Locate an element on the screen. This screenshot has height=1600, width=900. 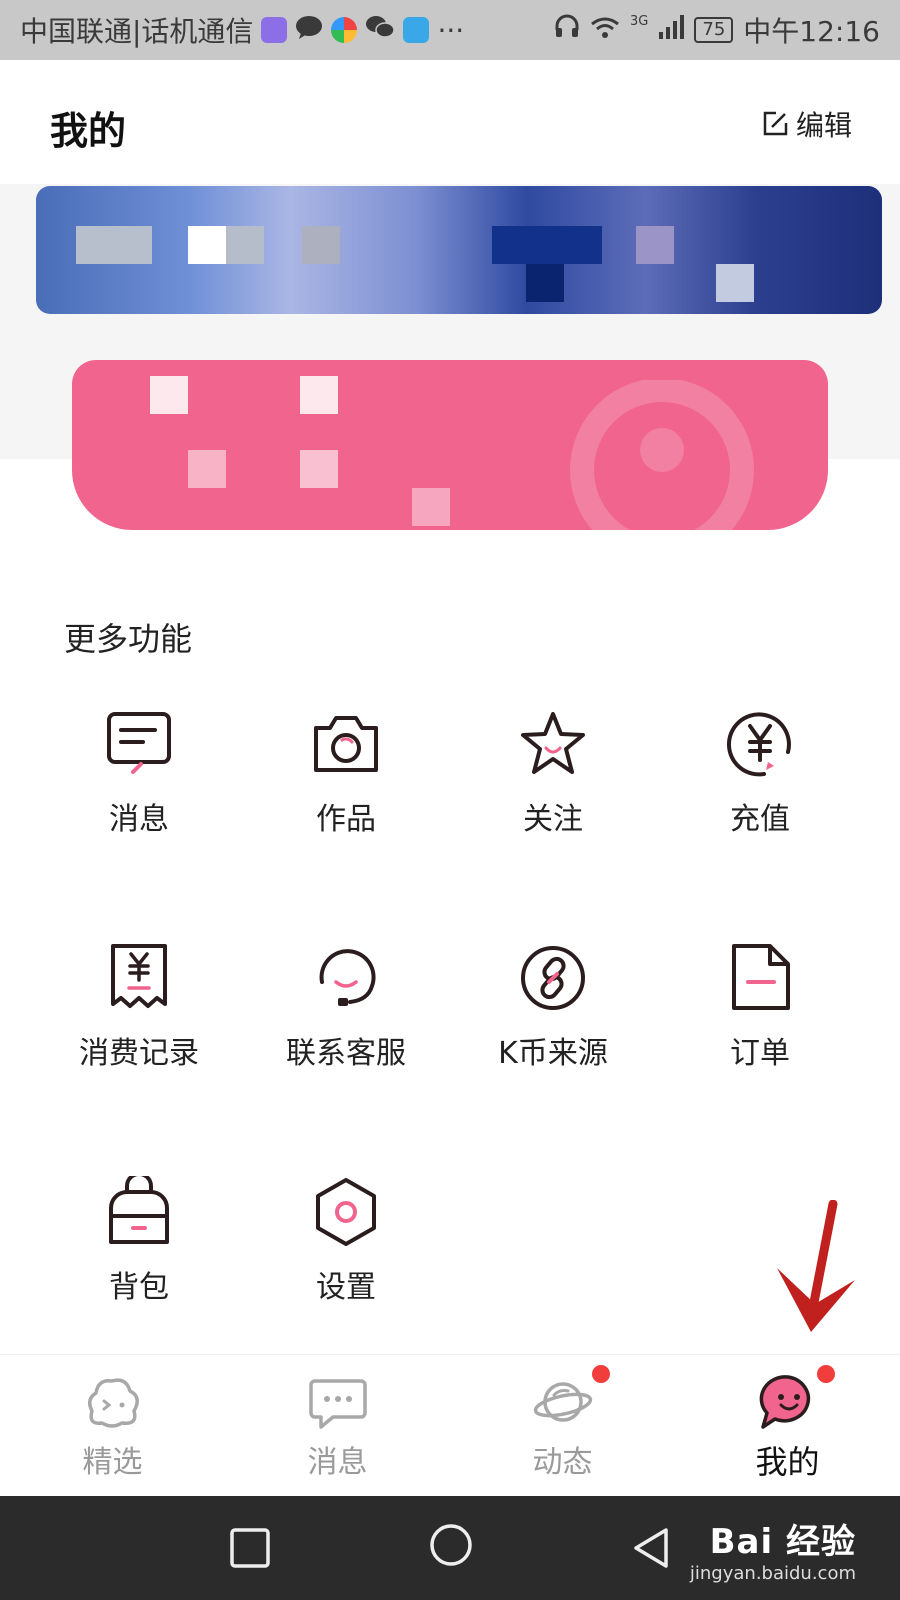
feature-settings: 设置 is located at coordinates (346, 1241).